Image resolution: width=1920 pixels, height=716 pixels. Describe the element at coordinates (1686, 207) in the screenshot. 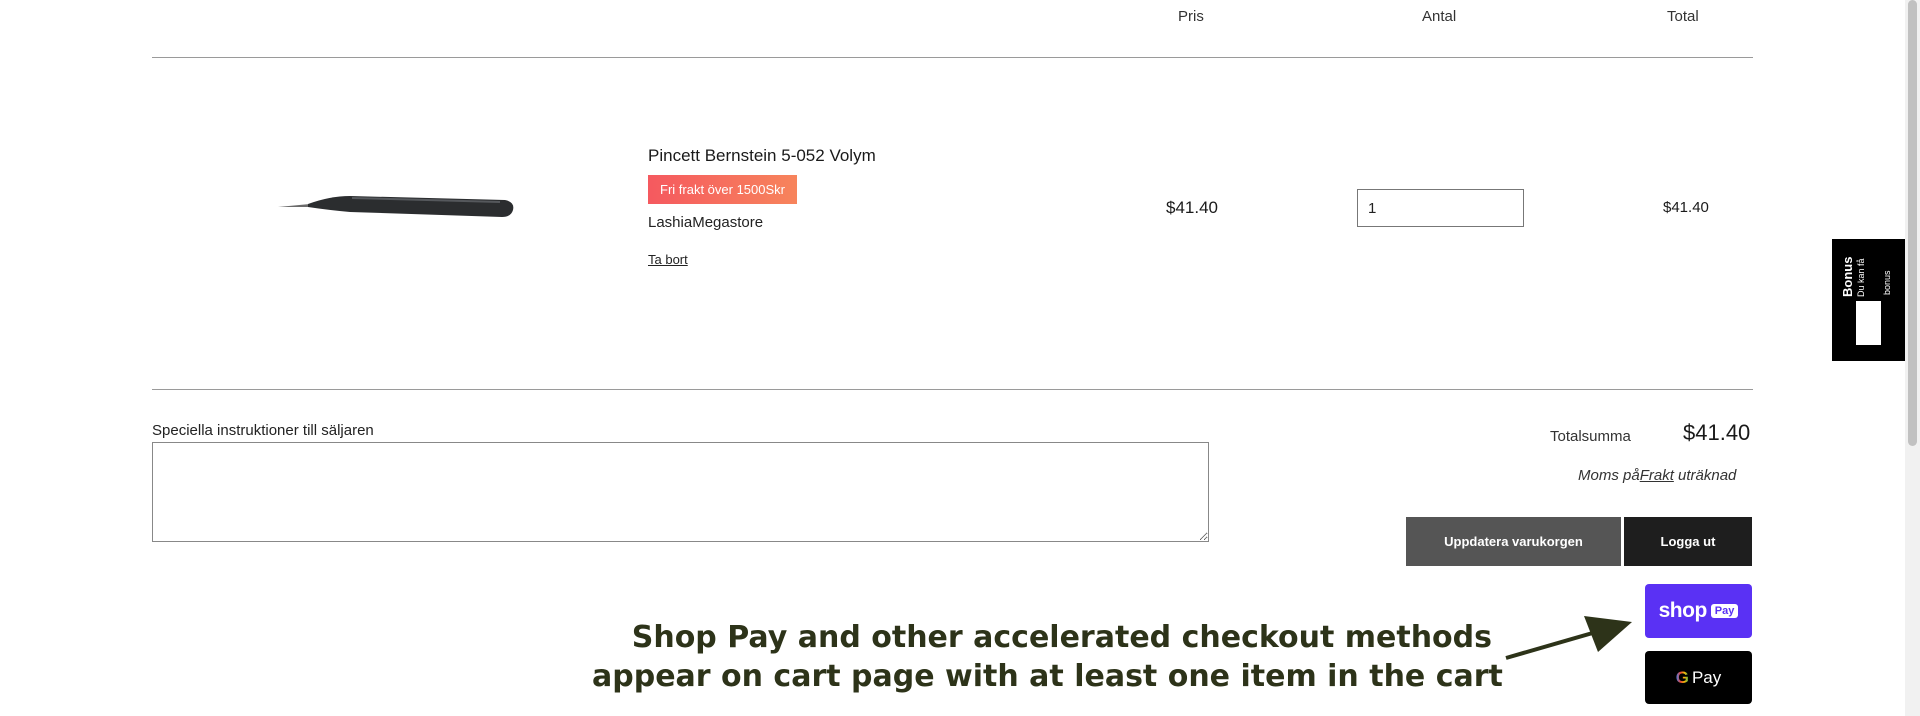

I see `line-total: $41.40` at that location.